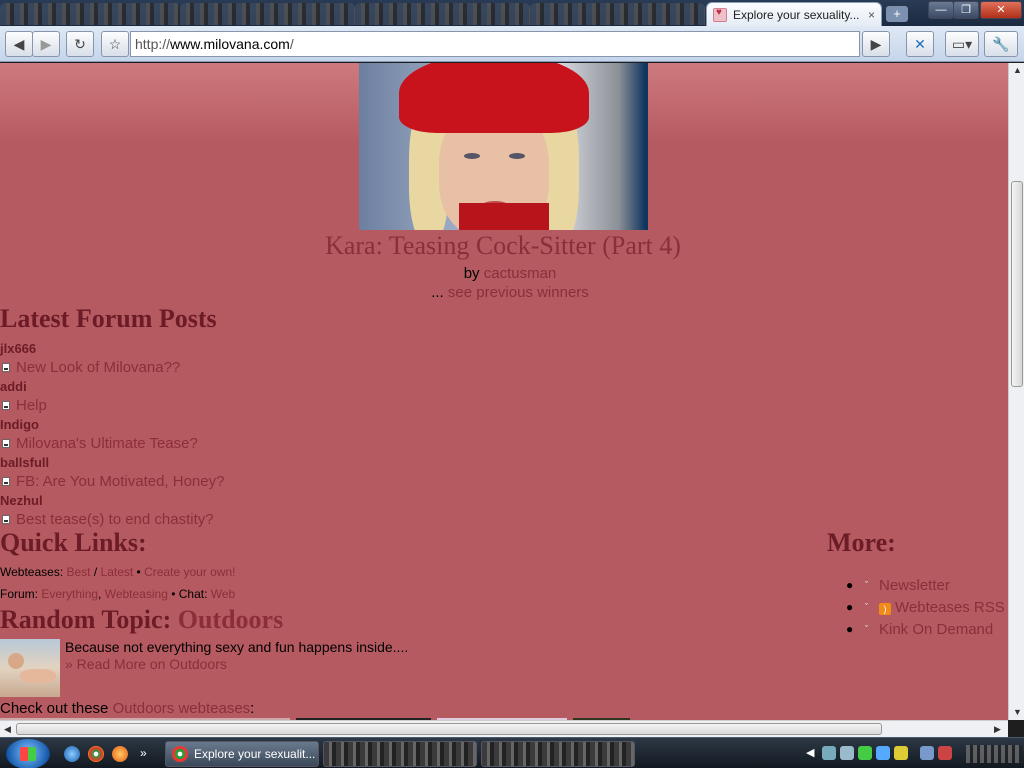 Image resolution: width=1024 pixels, height=768 pixels. I want to click on create-webtease-link: Create your own!, so click(189, 572).